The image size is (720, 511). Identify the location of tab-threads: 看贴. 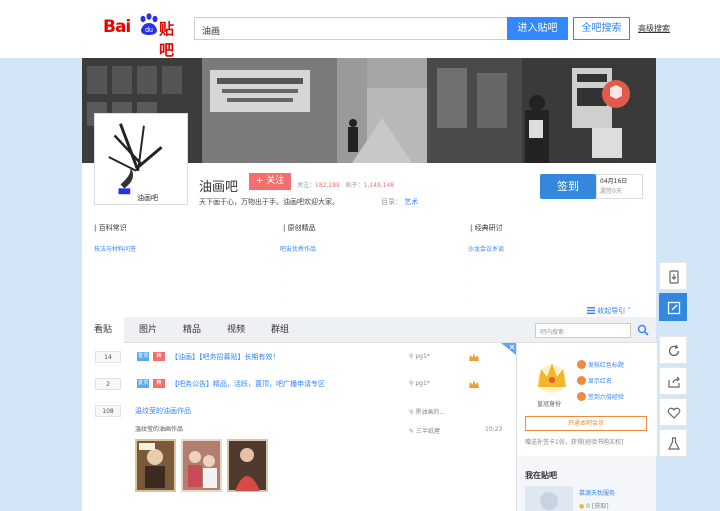
(103, 330).